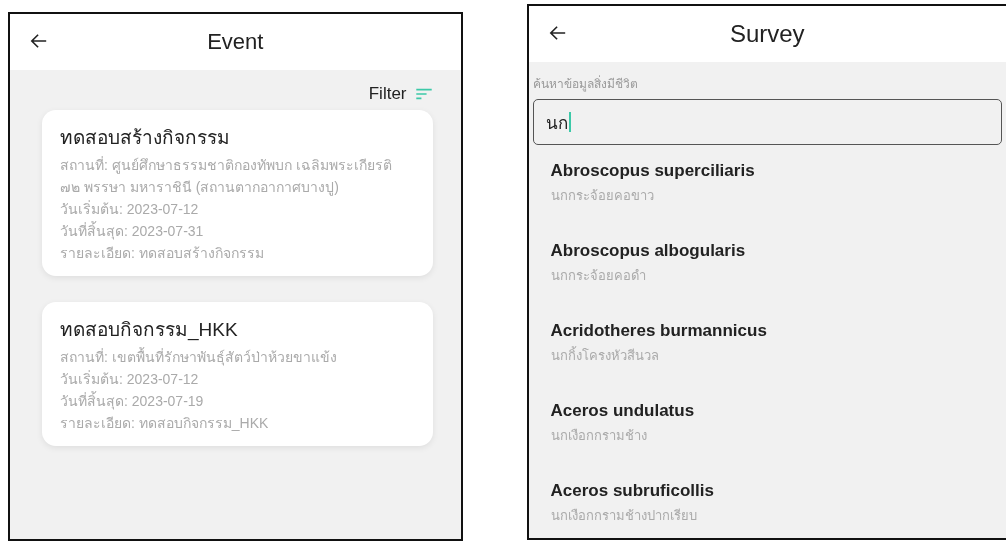 The width and height of the screenshot is (1006, 552). Describe the element at coordinates (632, 491) in the screenshot. I see `species-name: Aceros subruficollis` at that location.